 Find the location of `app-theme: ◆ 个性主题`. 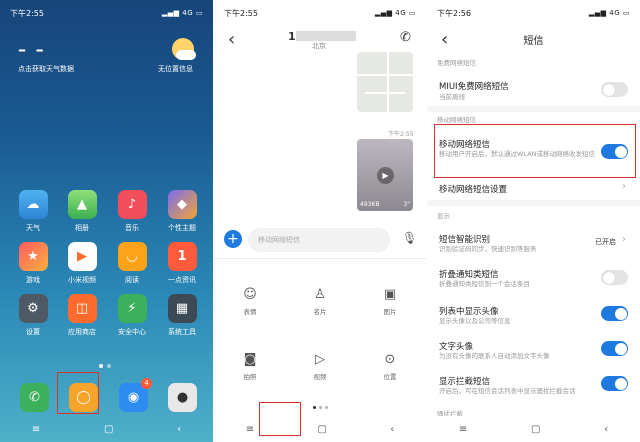

app-theme: ◆ 个性主题 is located at coordinates (182, 211).